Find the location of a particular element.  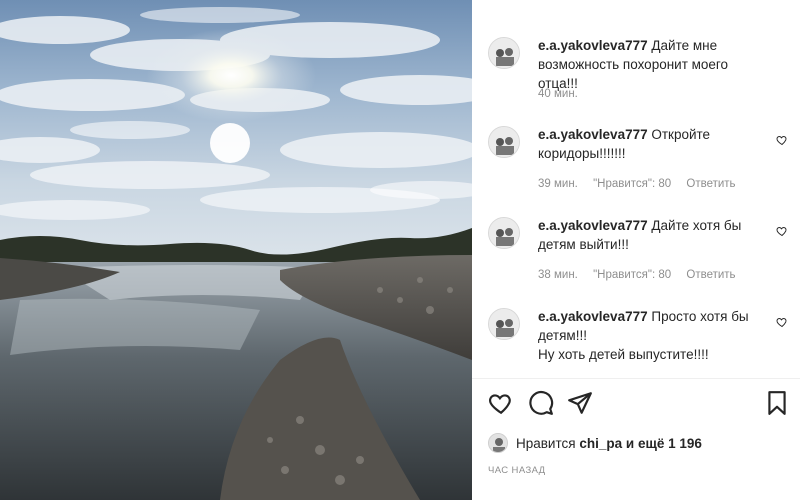

divider is located at coordinates (636, 378).